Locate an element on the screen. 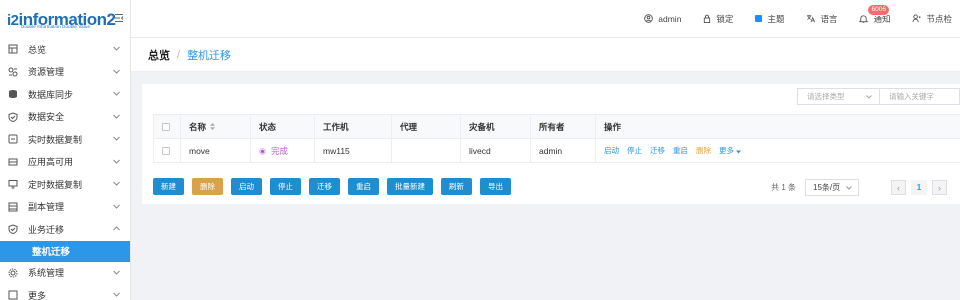  sidebar-item-more: 更多 is located at coordinates (65, 292).